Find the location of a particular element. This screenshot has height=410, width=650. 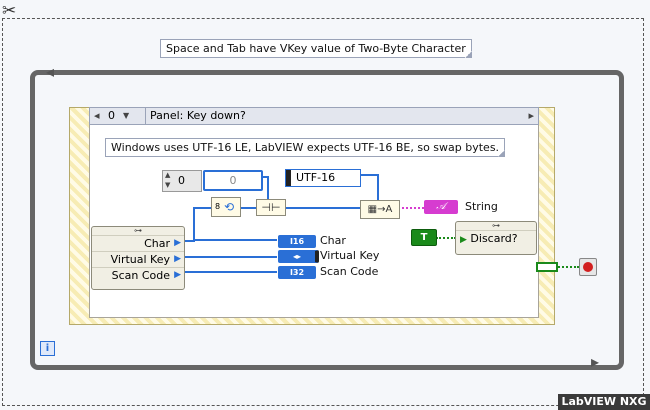

string-indicator: 𝒜 is located at coordinates (441, 207).